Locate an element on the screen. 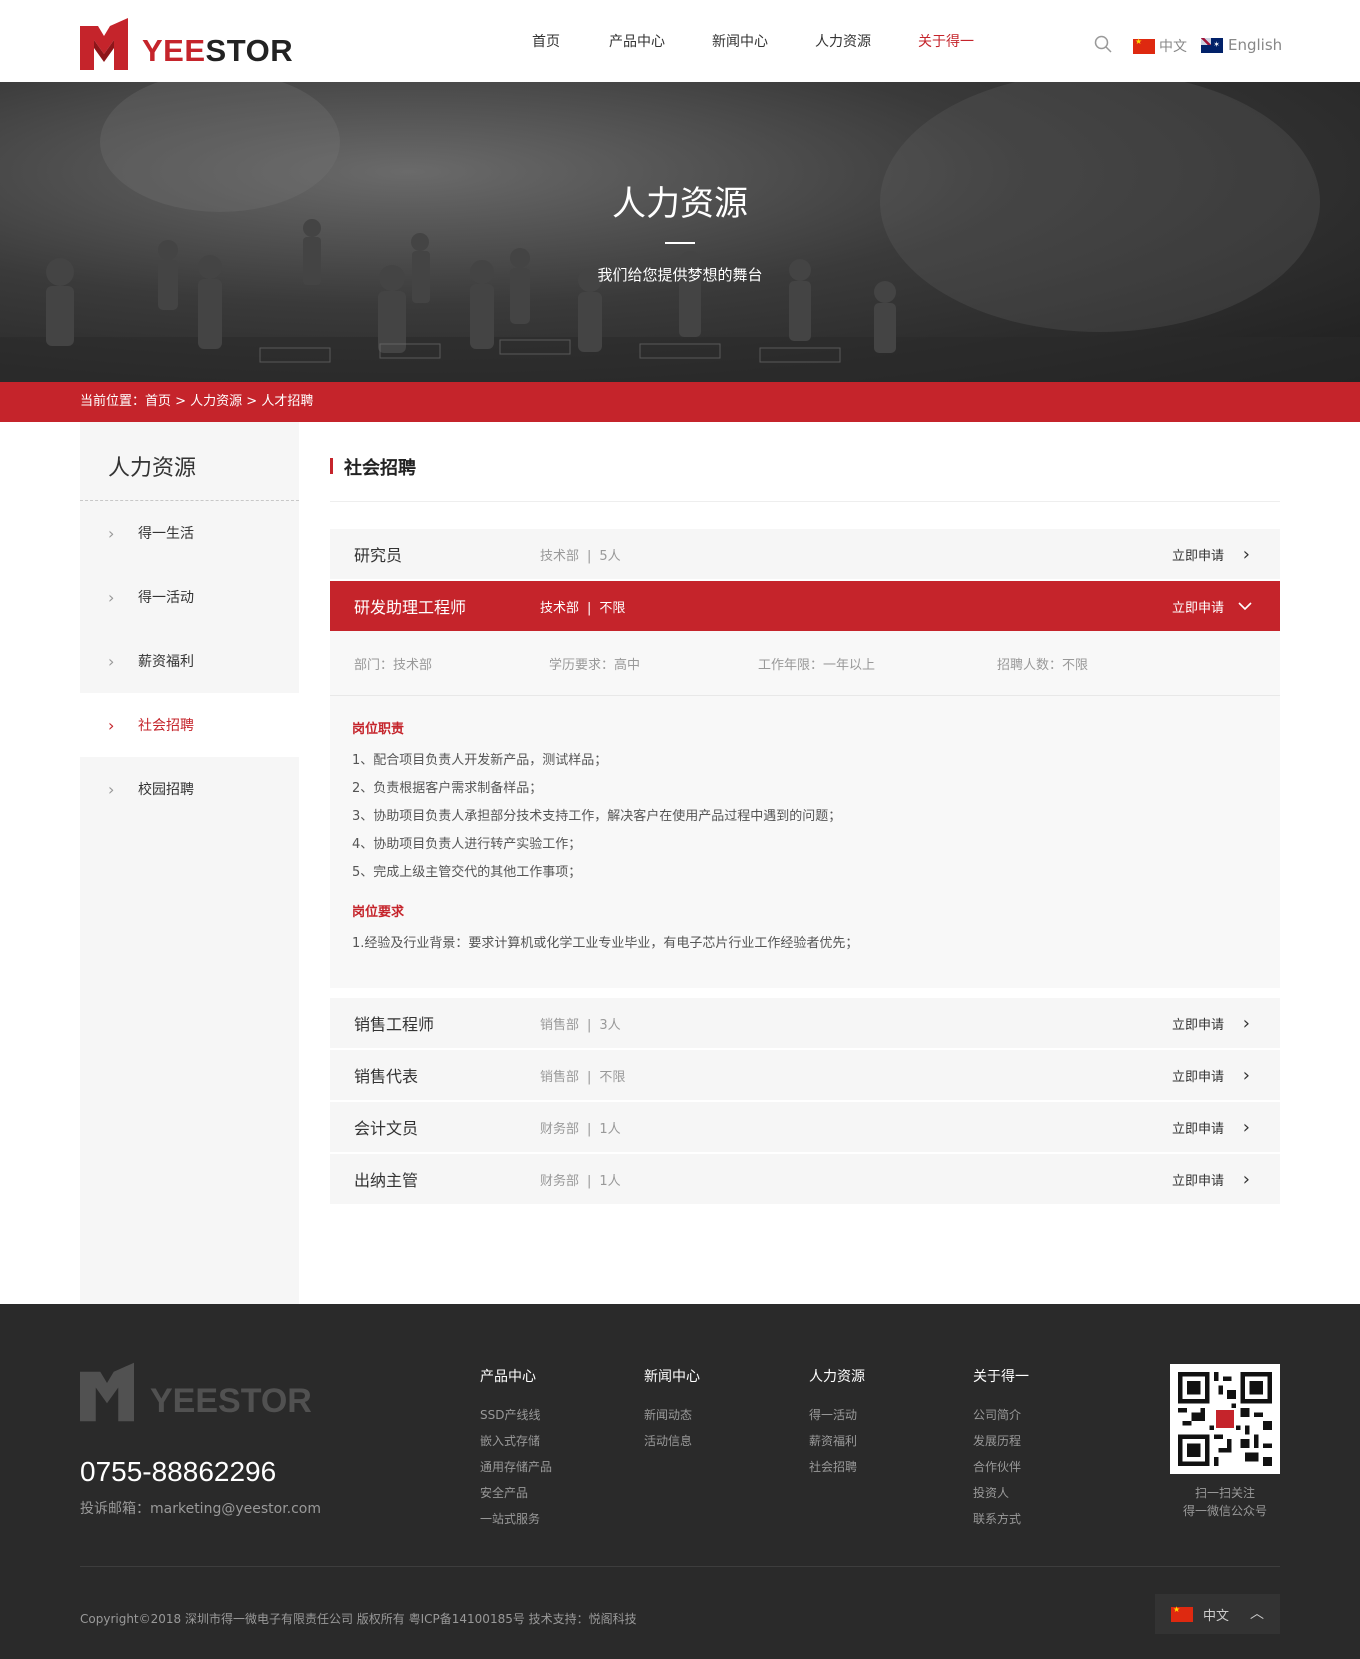  site-logo: YEESTOR is located at coordinates (186, 44).